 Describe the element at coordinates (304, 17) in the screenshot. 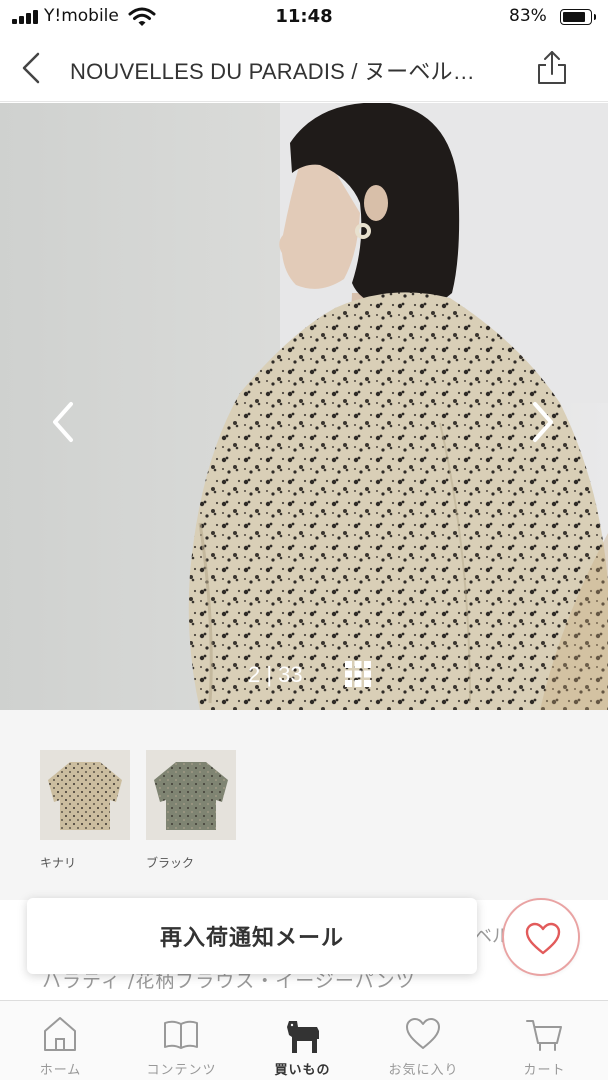

I see `status-bar: Y!mobile 11:48 83%` at that location.